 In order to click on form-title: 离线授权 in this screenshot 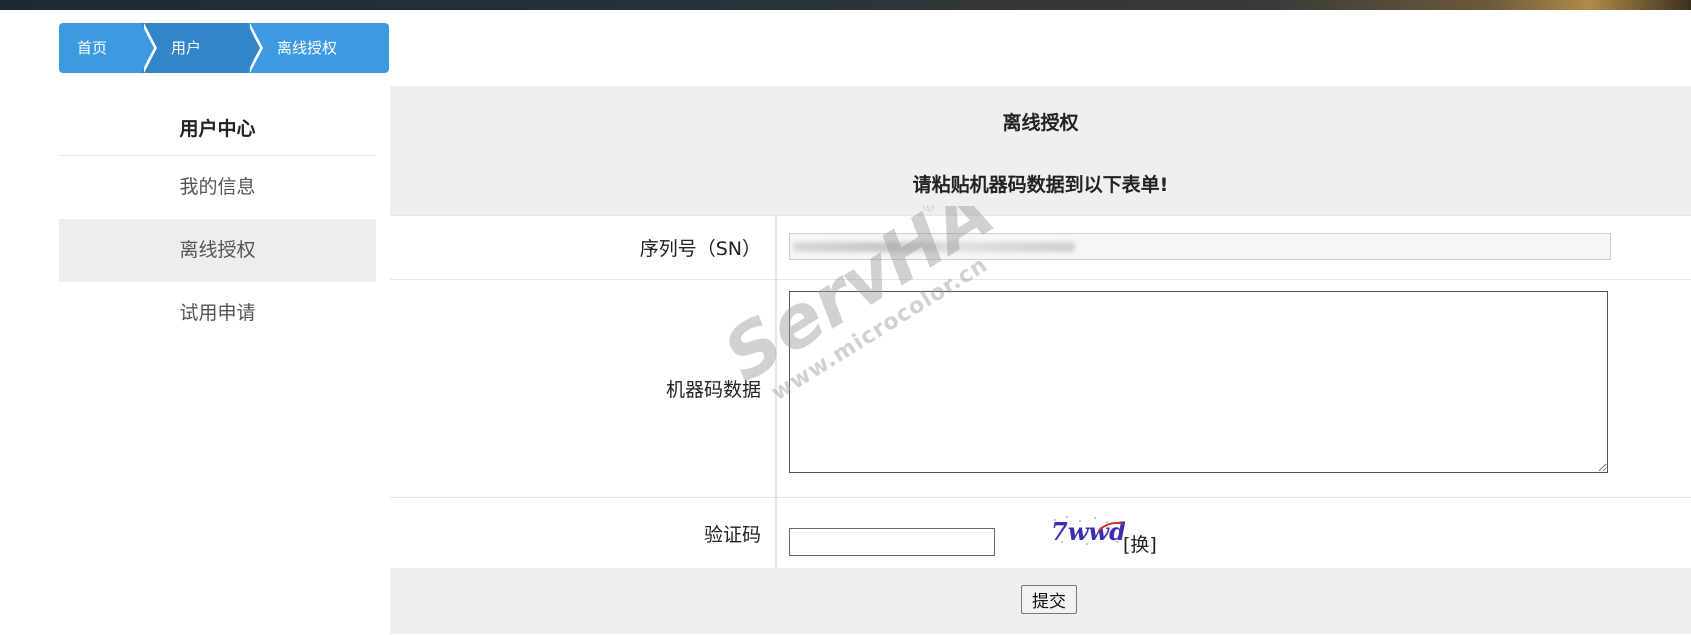, I will do `click(1040, 123)`.